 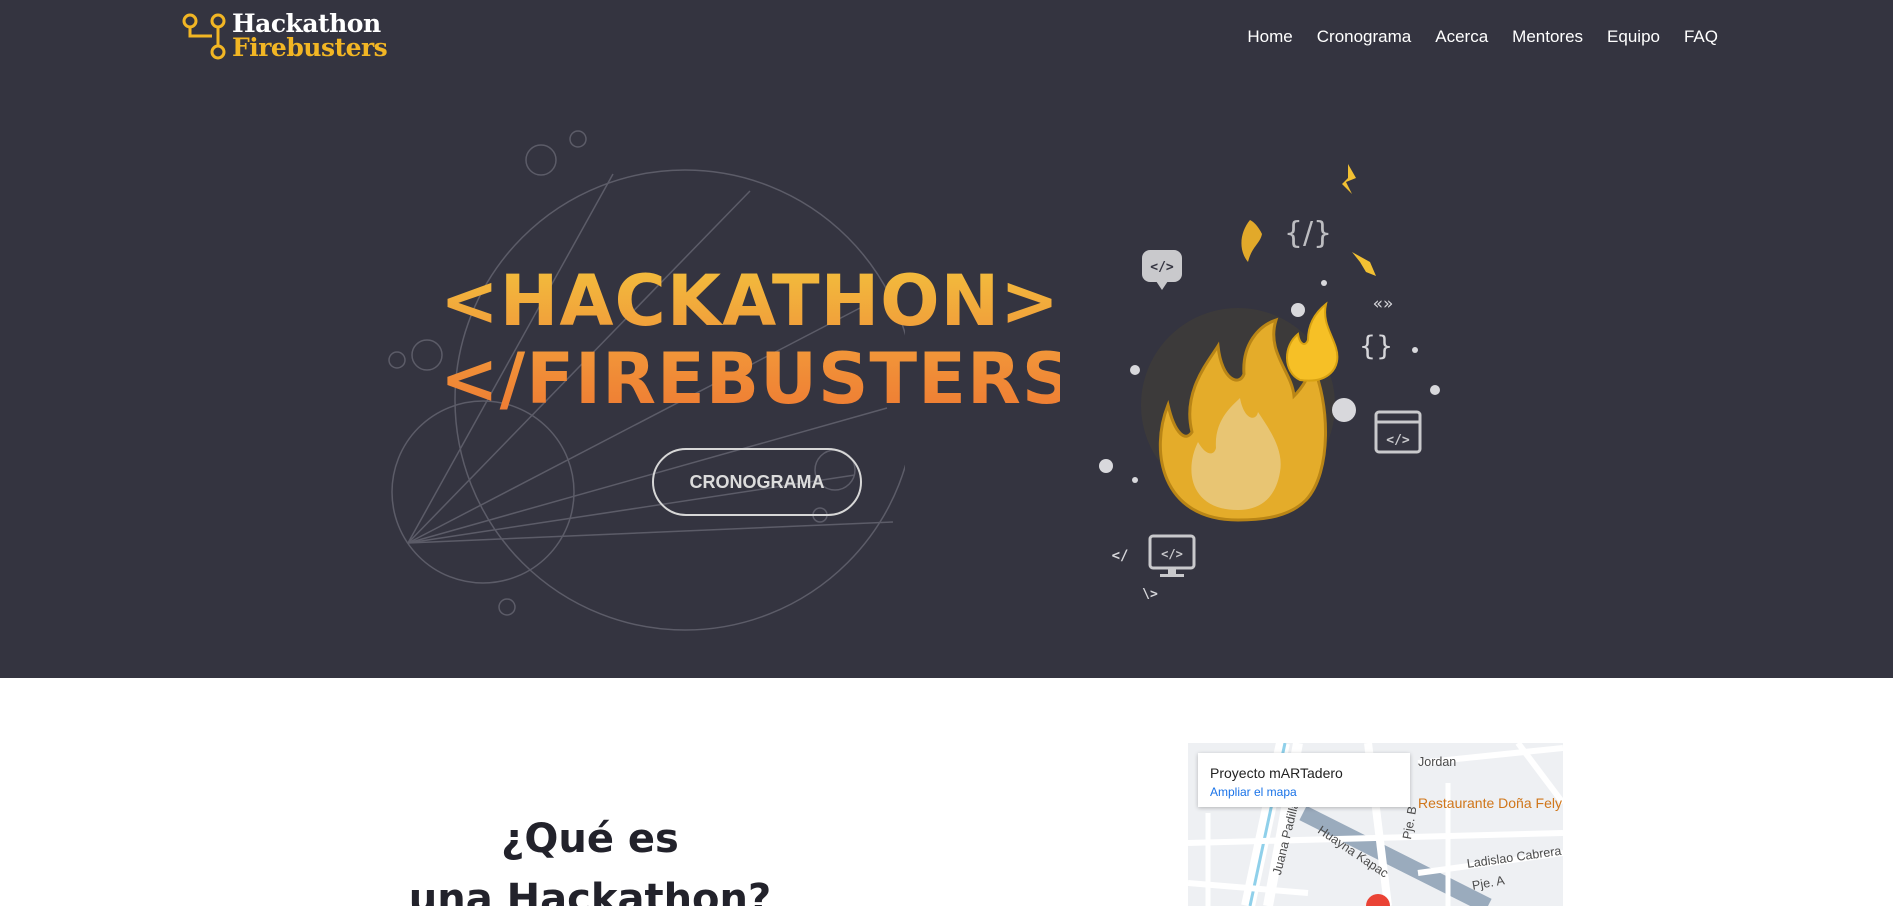 I want to click on map-info-card: Proyecto mARTadero Ampliar el mapa, so click(x=1304, y=780).